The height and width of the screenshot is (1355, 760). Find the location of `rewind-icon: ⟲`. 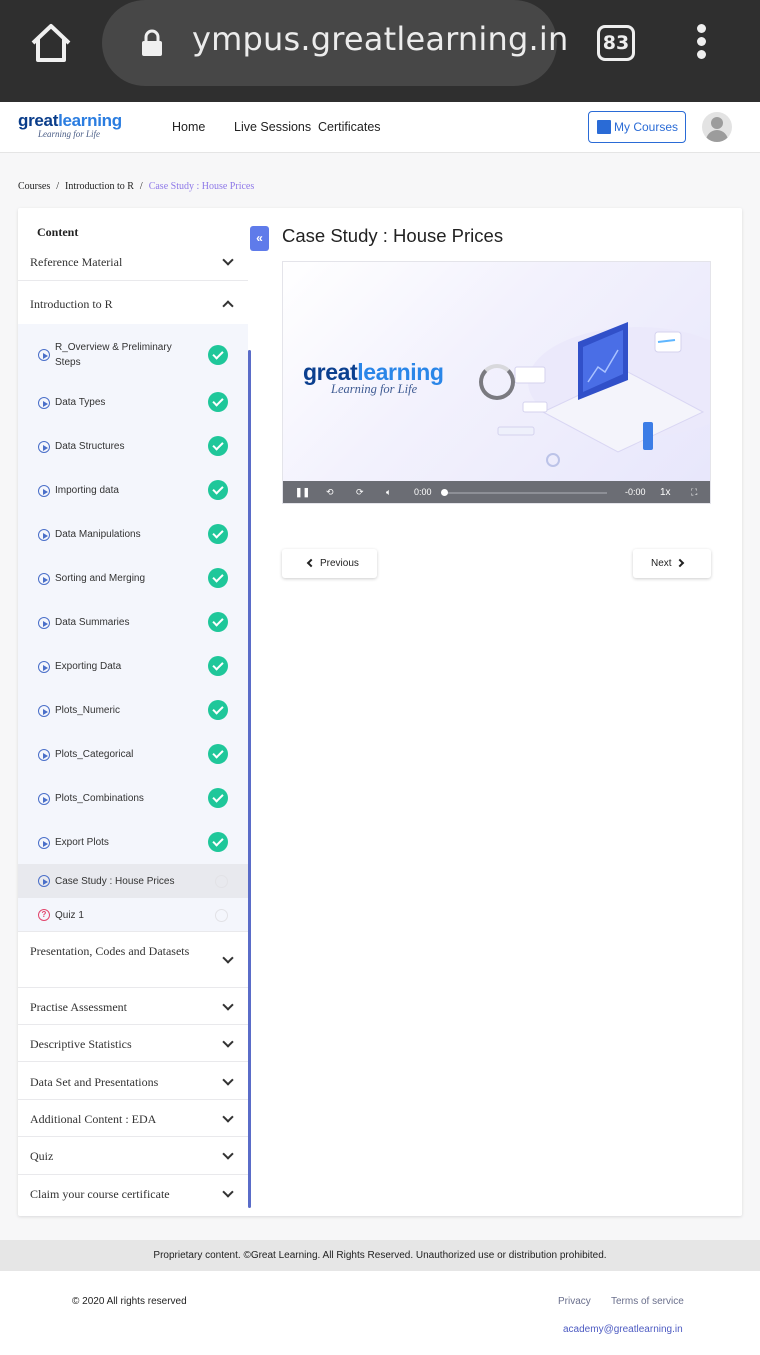

rewind-icon: ⟲ is located at coordinates (330, 492).